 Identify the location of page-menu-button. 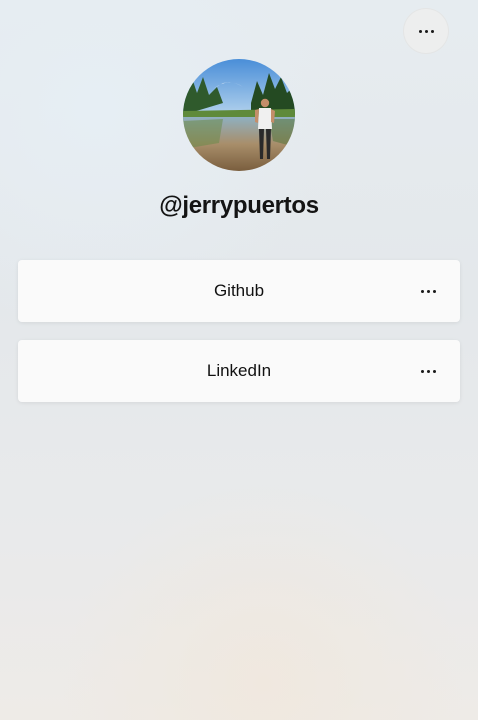
(426, 31).